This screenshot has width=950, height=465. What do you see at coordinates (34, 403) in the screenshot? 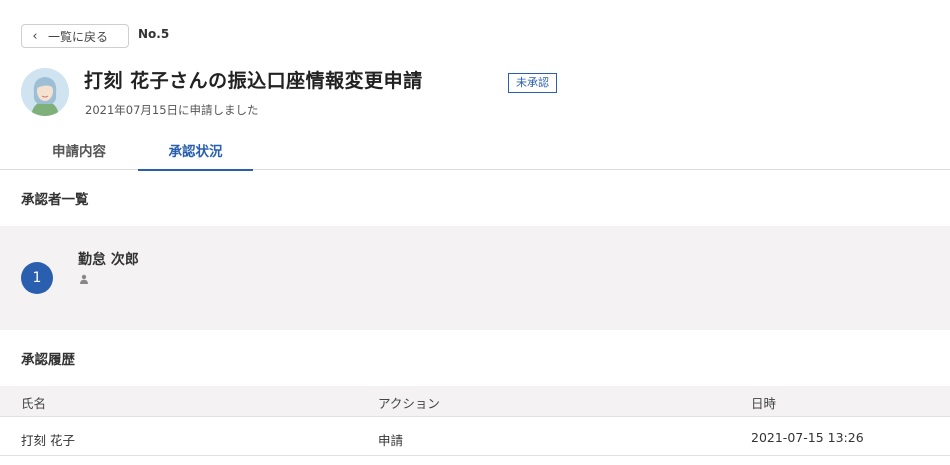
I see `column-header-name: 氏名` at bounding box center [34, 403].